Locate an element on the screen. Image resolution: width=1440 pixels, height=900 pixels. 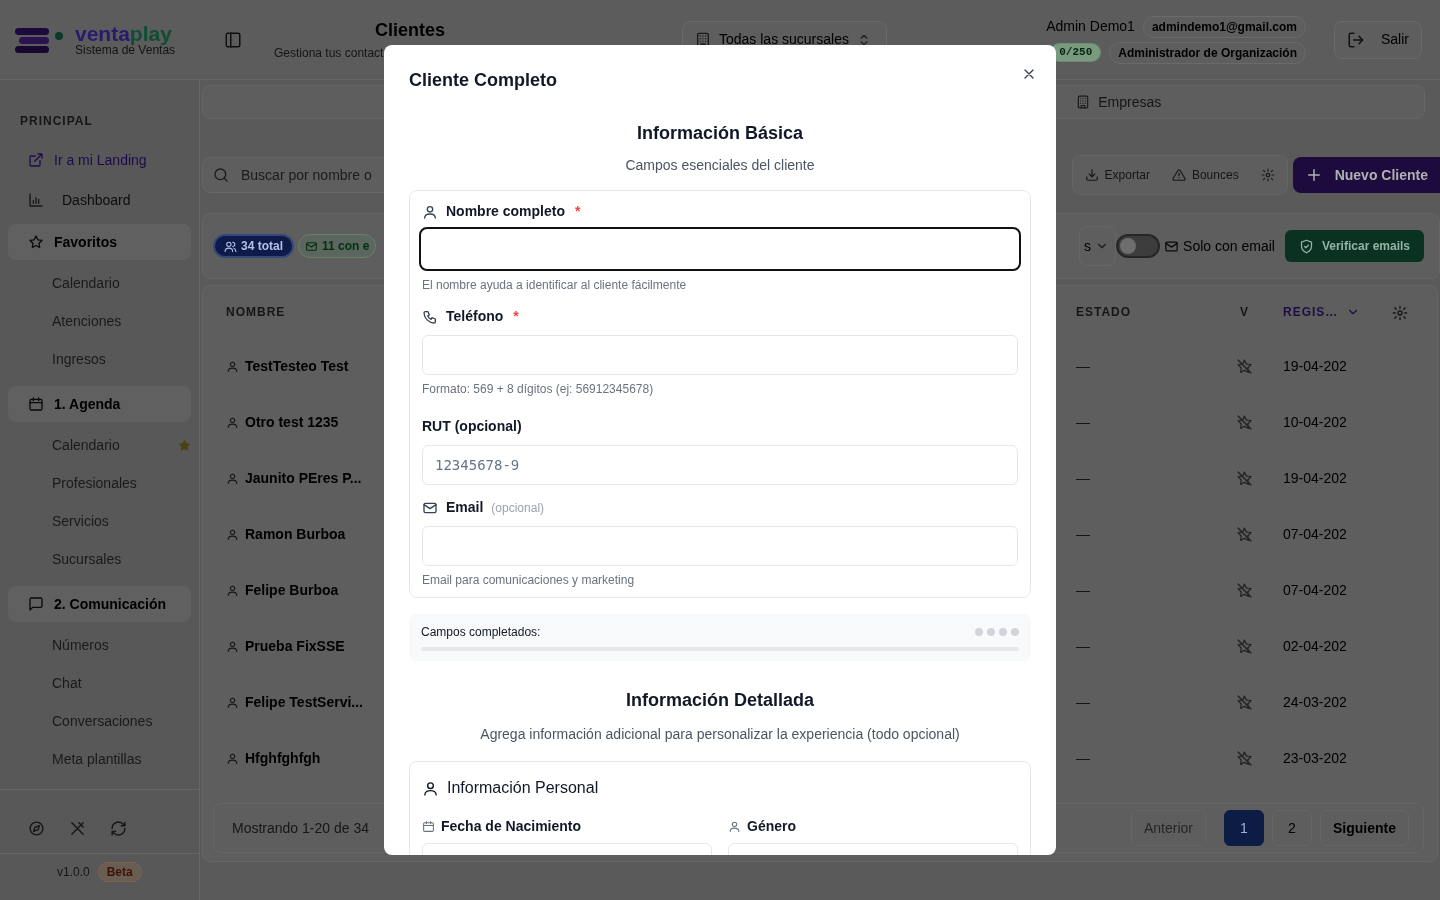
warning-icon is located at coordinates (1178, 175).